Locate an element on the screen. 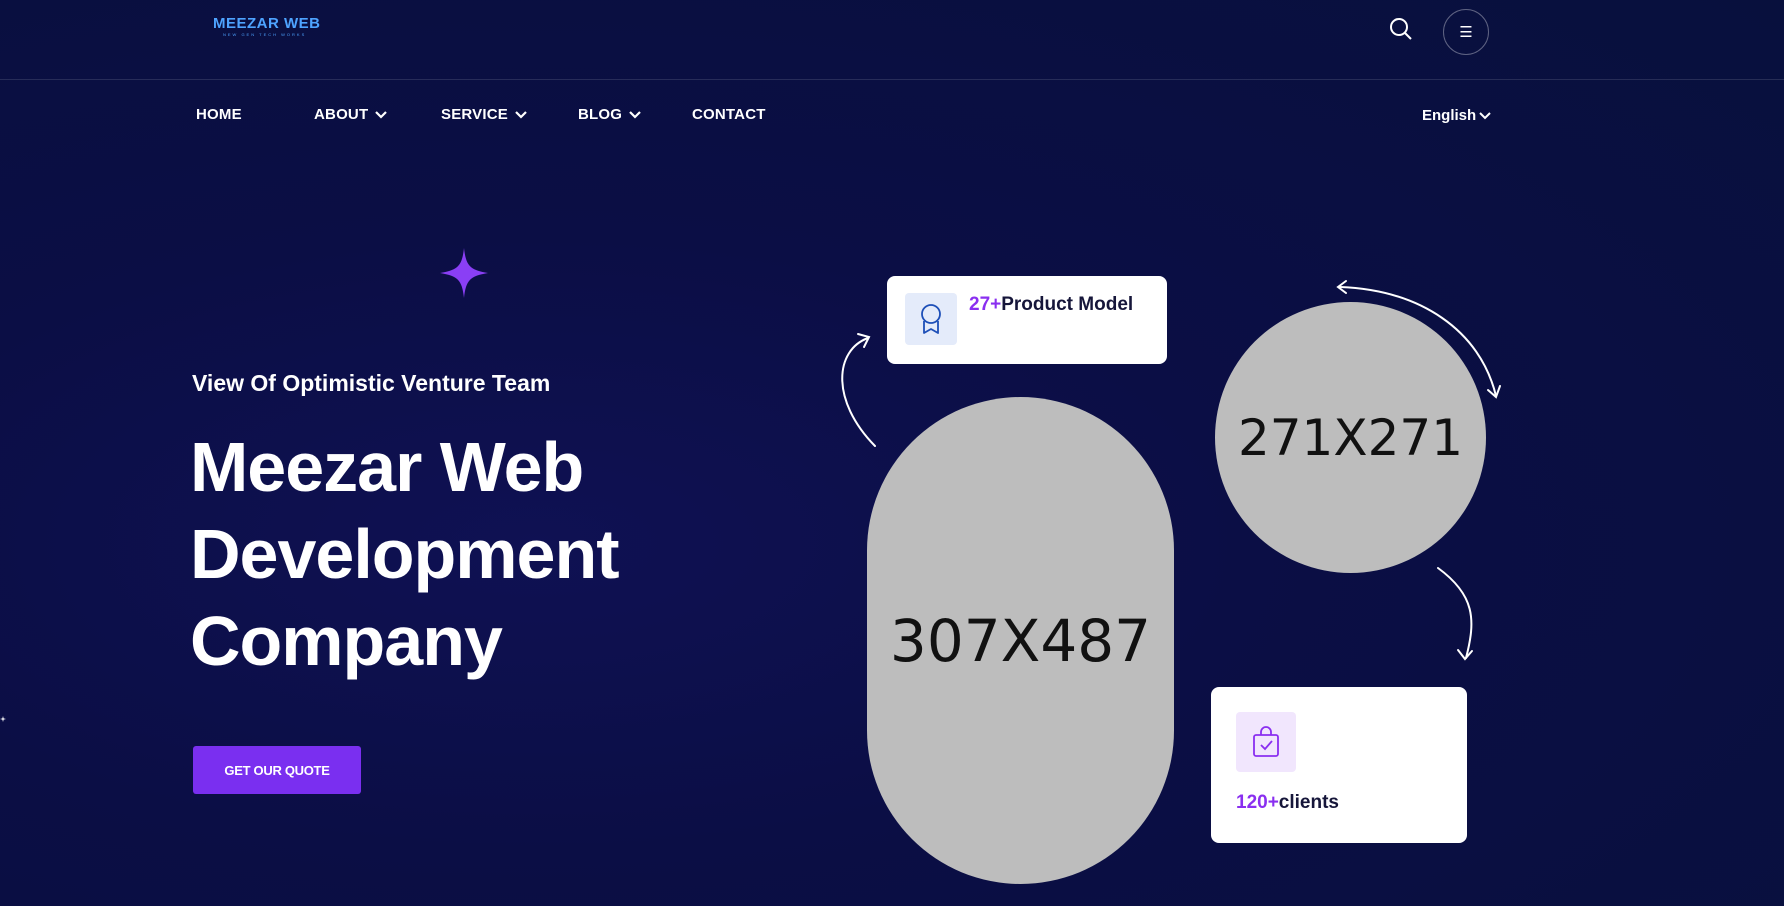 The height and width of the screenshot is (906, 1784). hero-headline: Meezar Web Development Company is located at coordinates (405, 554).